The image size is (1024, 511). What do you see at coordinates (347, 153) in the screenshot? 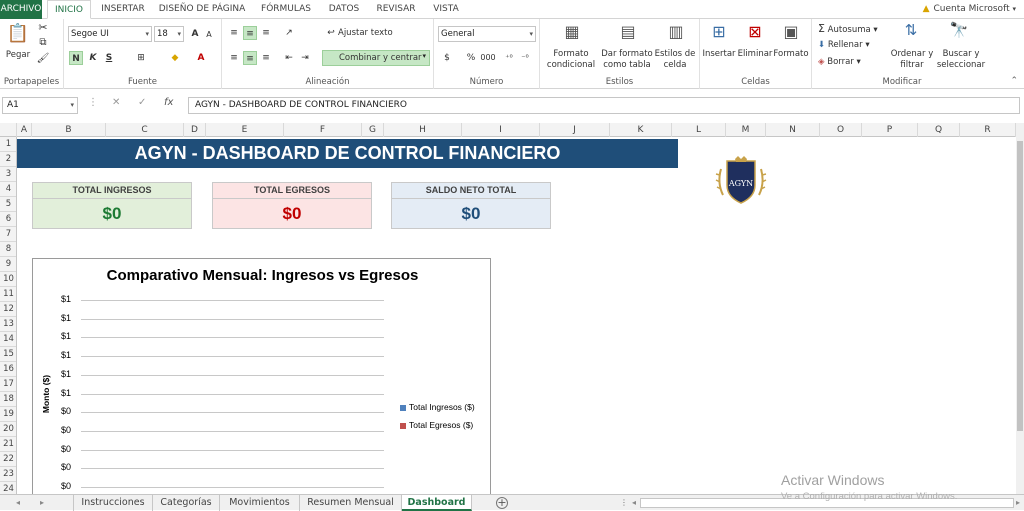
I see `dashboard-title: AGYN - DASHBOARD DE CONTROL FINANCIERO` at bounding box center [347, 153].